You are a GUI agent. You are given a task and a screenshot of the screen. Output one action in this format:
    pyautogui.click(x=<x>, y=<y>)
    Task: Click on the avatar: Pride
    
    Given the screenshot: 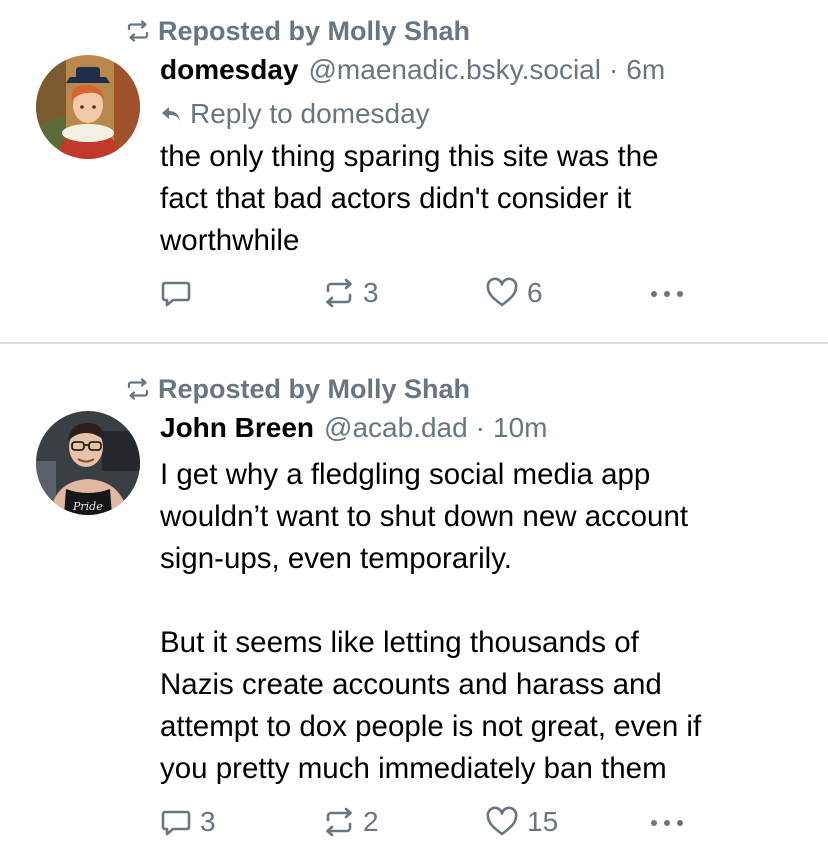 What is the action you would take?
    pyautogui.click(x=88, y=463)
    